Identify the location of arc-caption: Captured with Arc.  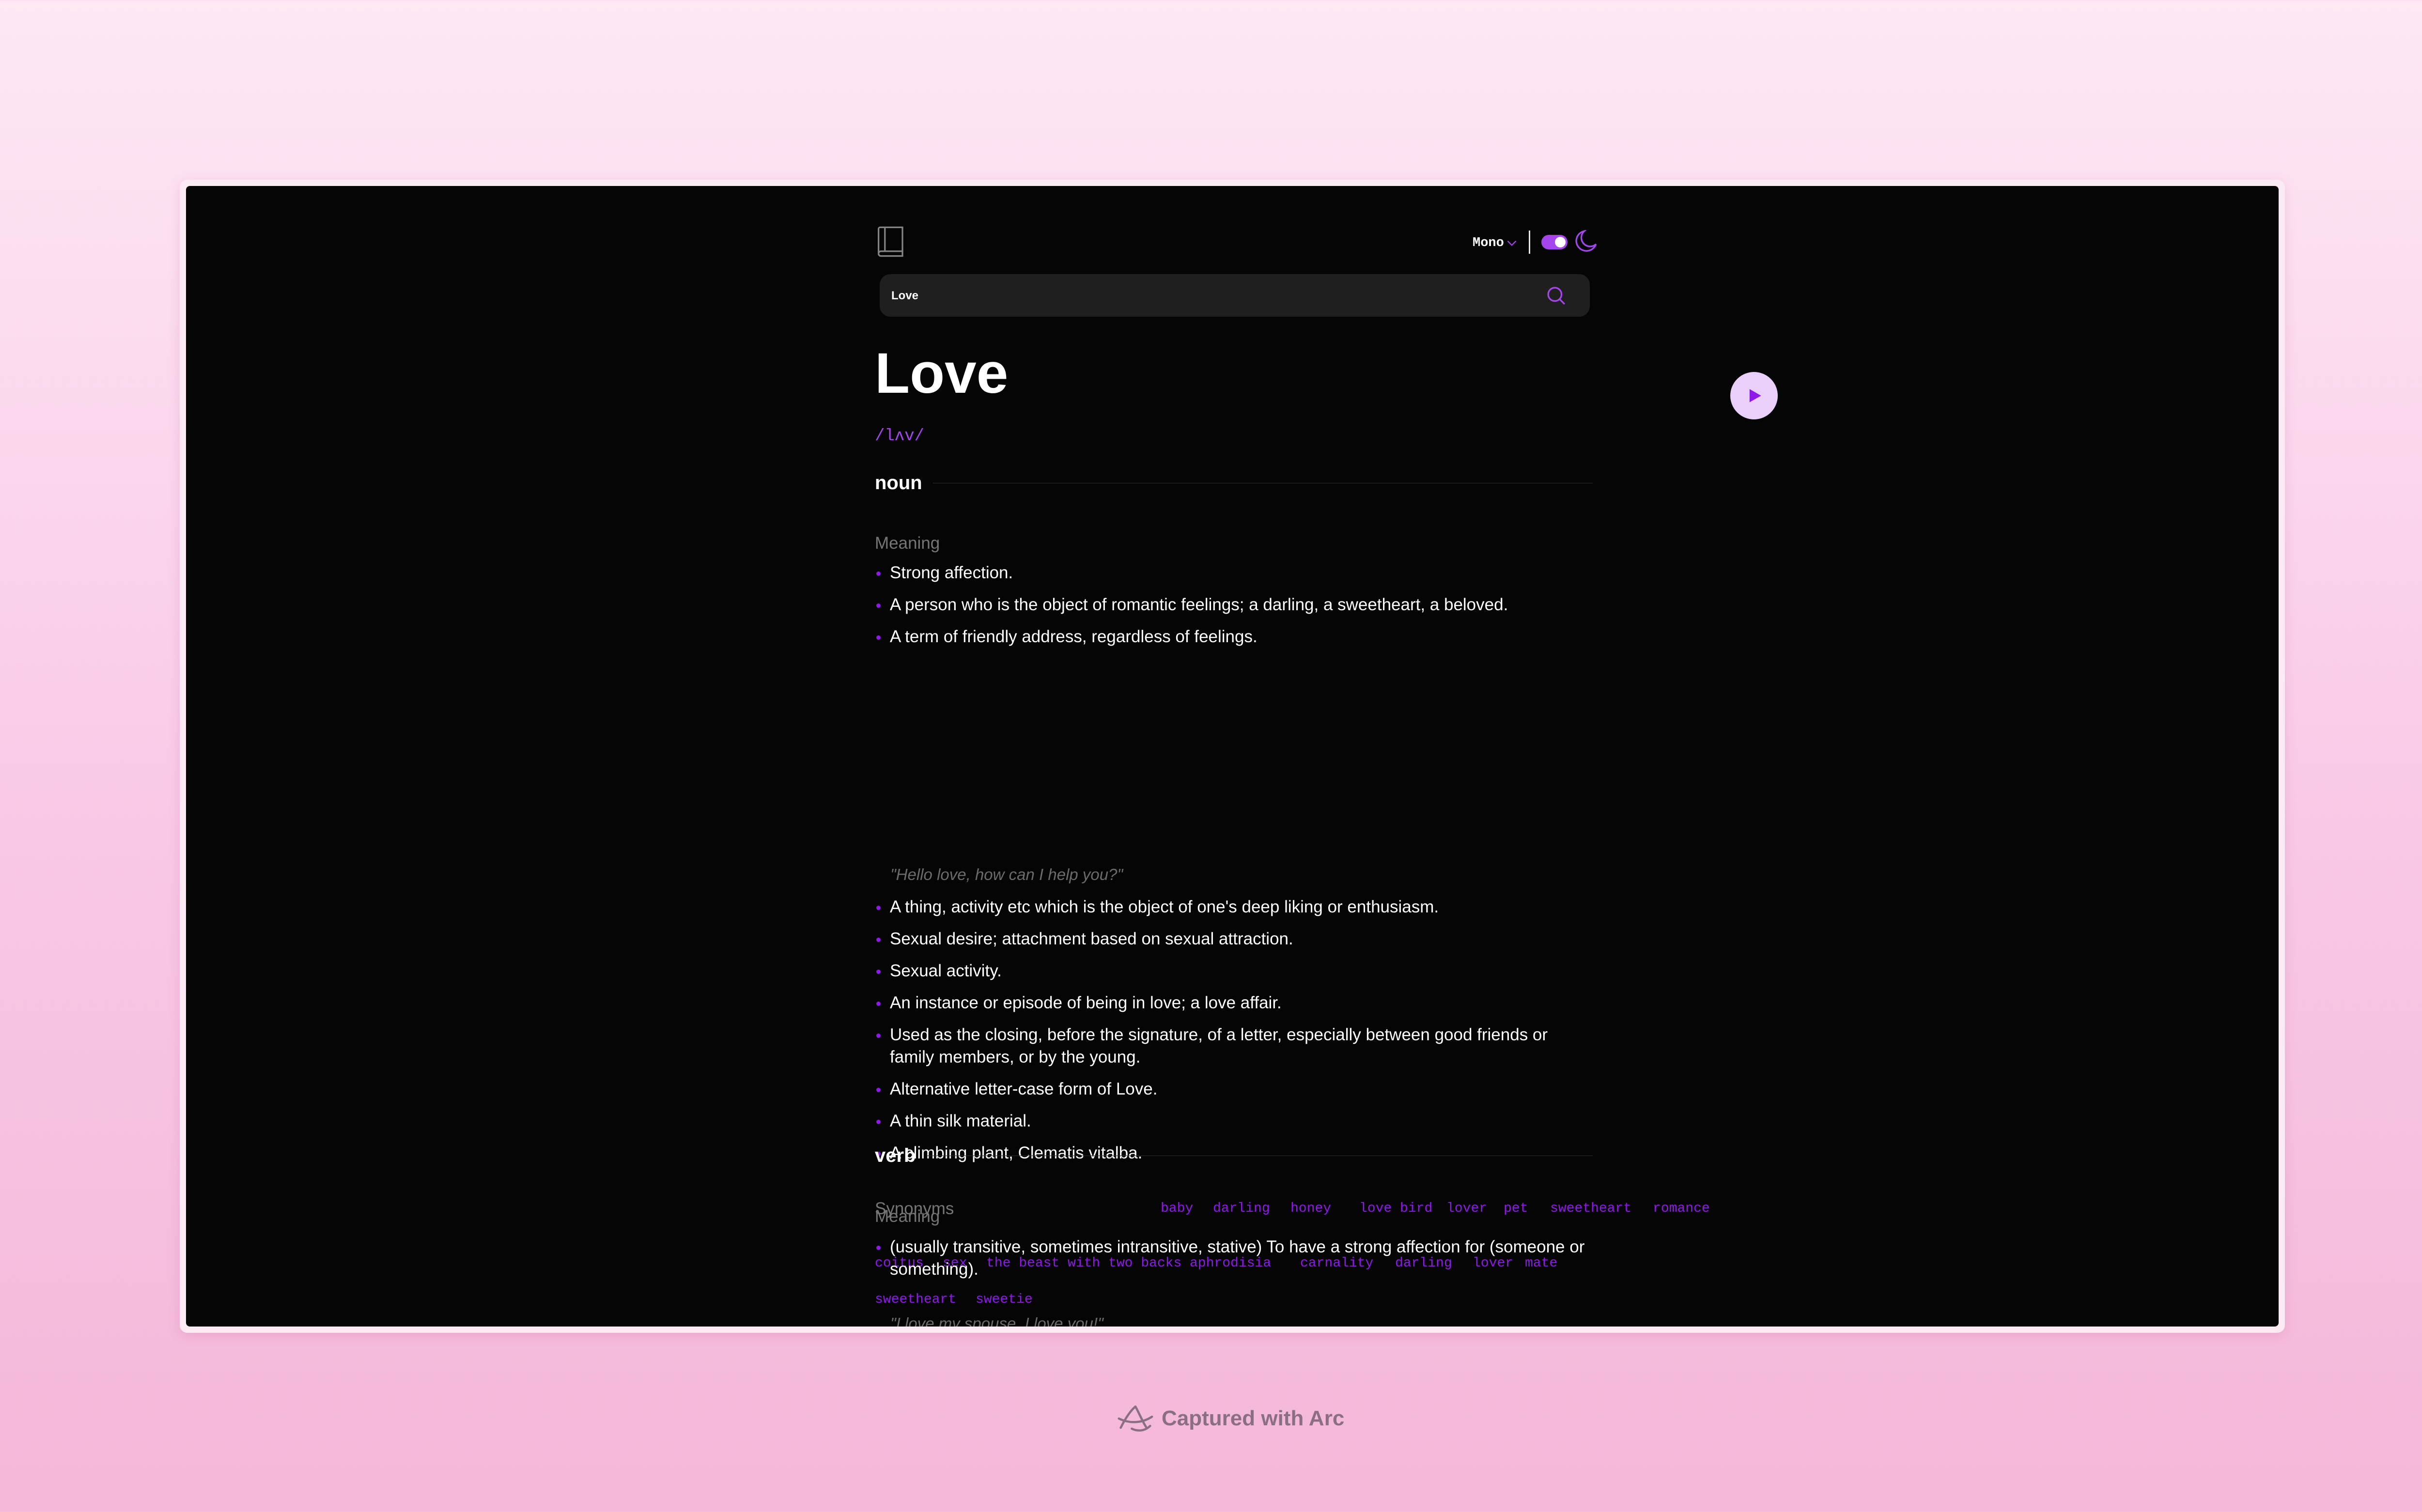
(1230, 1419).